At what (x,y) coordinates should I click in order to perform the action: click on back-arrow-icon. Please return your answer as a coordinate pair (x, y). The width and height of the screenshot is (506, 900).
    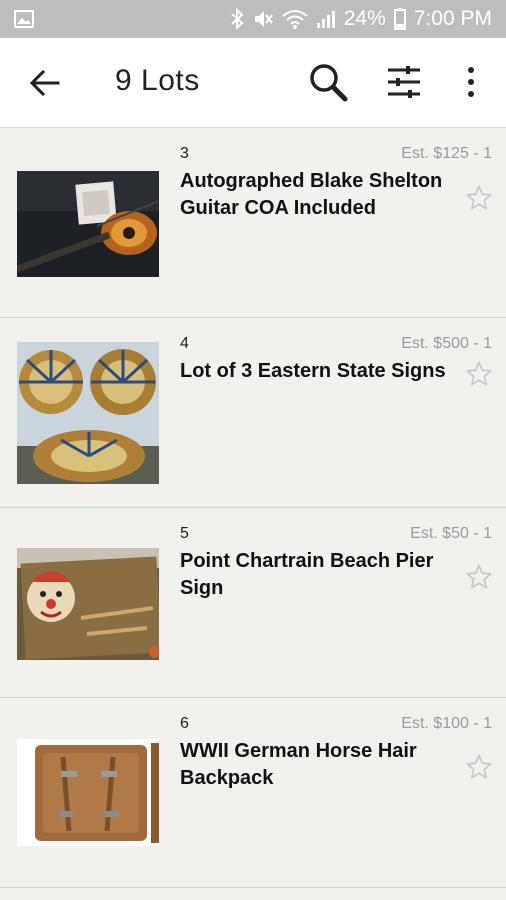
    Looking at the image, I should click on (45, 83).